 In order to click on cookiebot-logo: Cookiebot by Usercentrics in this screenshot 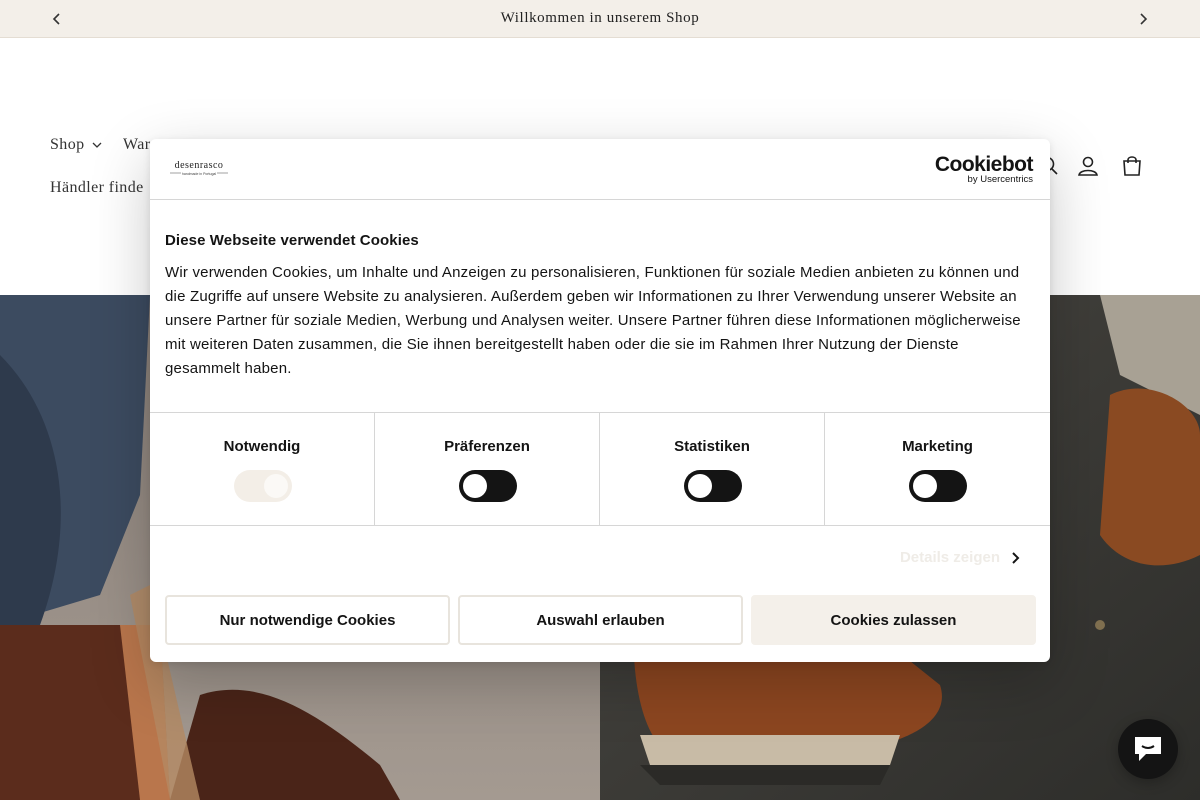, I will do `click(984, 169)`.